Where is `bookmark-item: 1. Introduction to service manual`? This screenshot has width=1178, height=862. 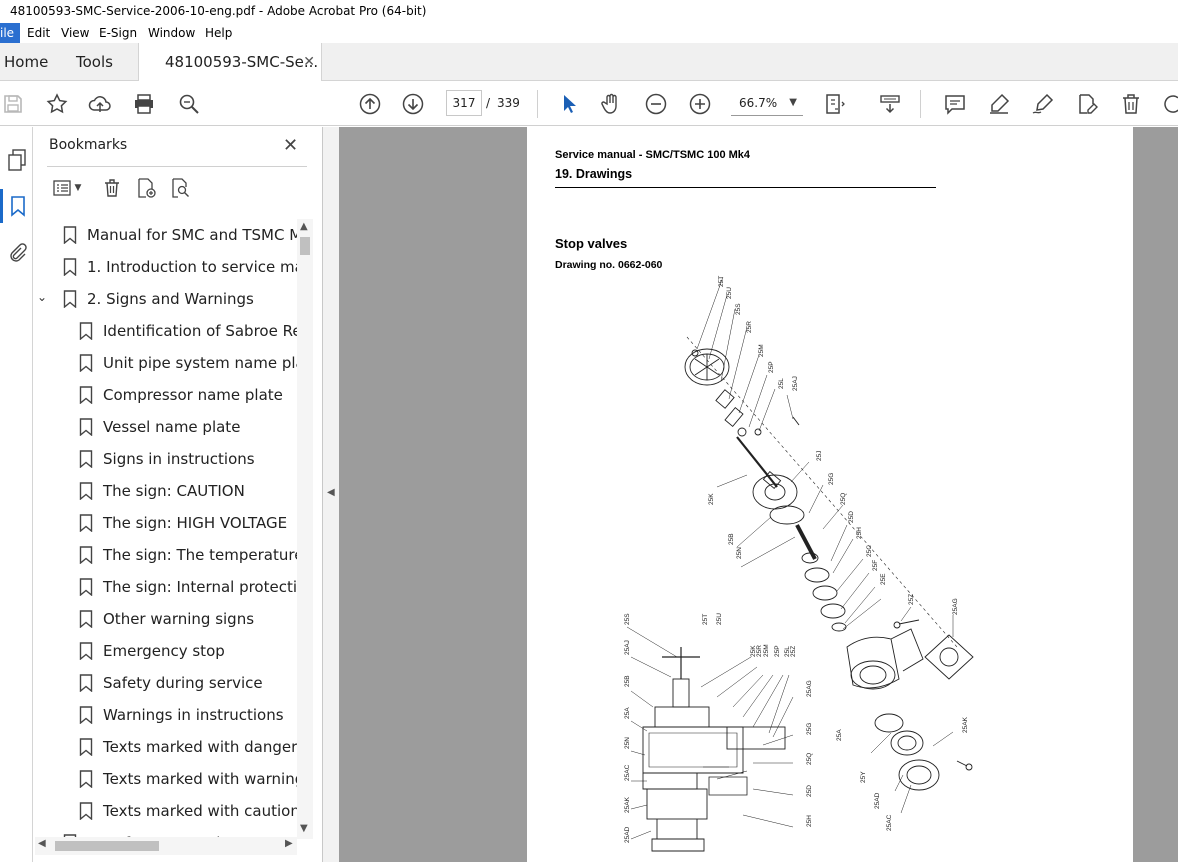 bookmark-item: 1. Introduction to service manual is located at coordinates (181, 267).